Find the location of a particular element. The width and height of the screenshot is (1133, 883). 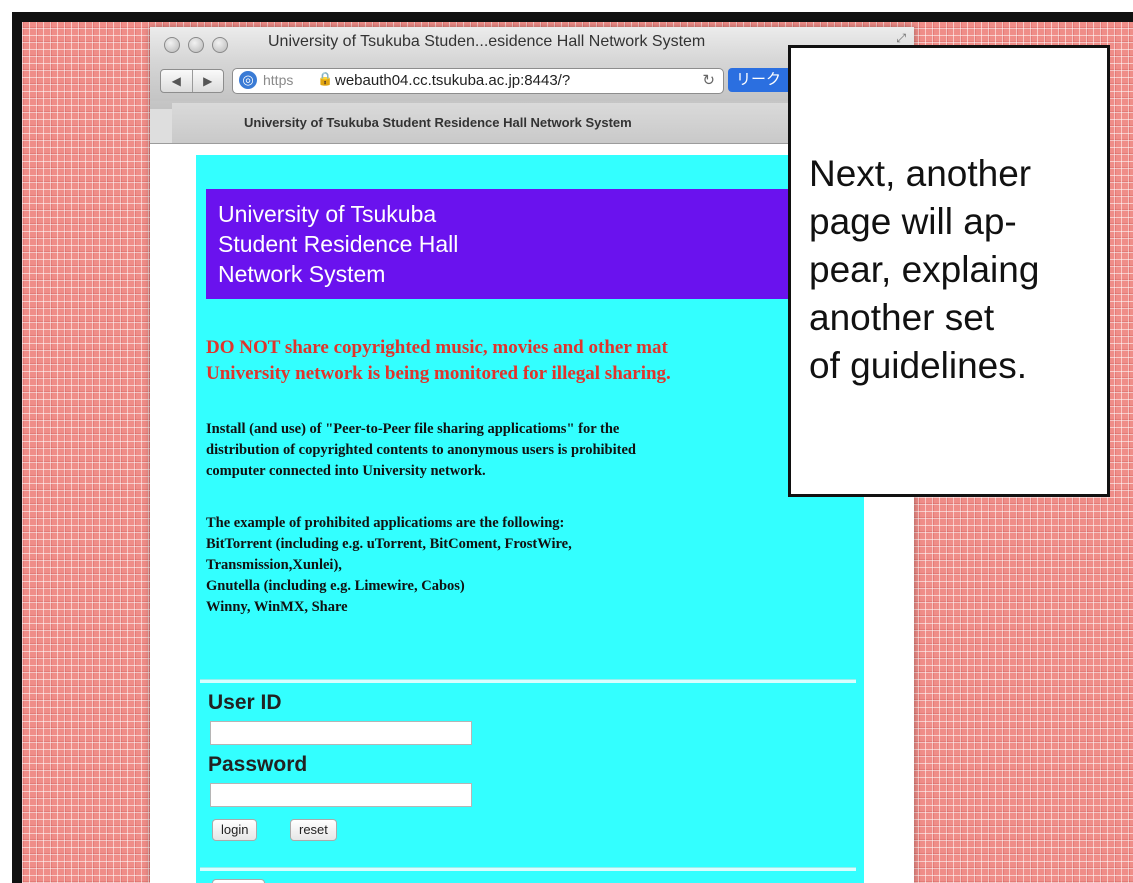

callout-line: page will ap- is located at coordinates (913, 221).